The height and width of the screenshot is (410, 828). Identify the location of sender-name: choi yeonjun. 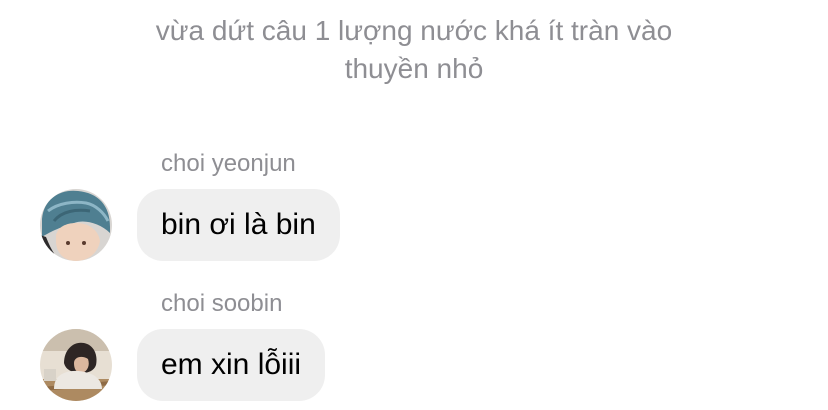
(228, 163).